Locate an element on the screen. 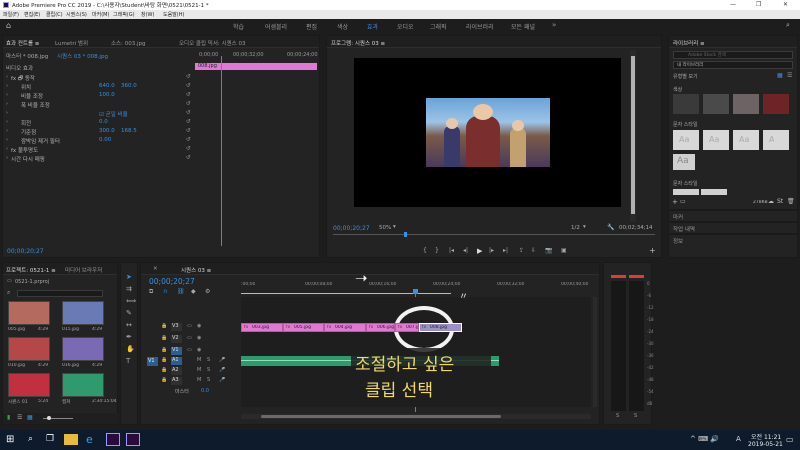 This screenshot has width=800, height=450. icon-view-icon: ▦ is located at coordinates (30, 417).